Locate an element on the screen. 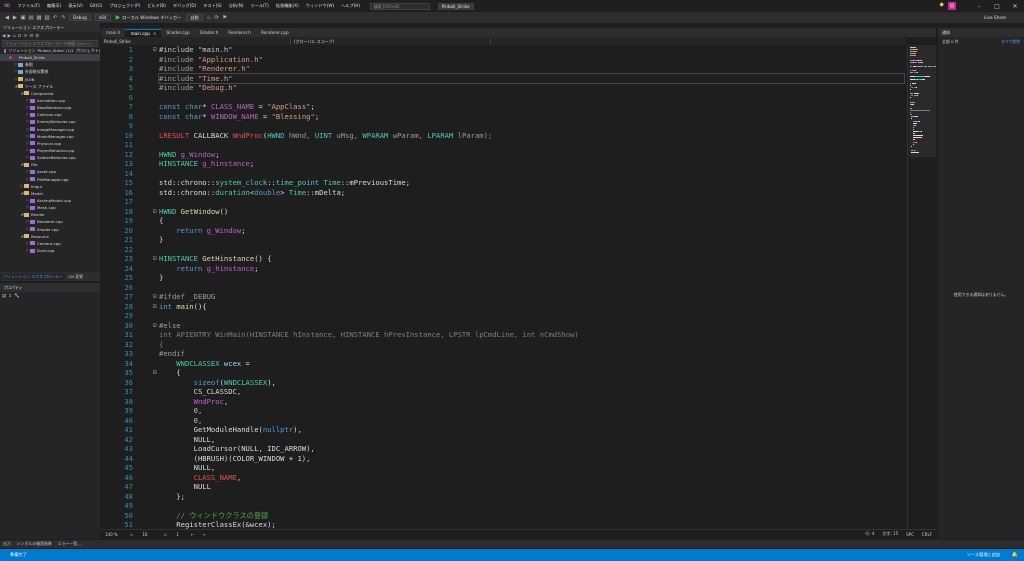  menu-item: ツール(T) is located at coordinates (259, 6).